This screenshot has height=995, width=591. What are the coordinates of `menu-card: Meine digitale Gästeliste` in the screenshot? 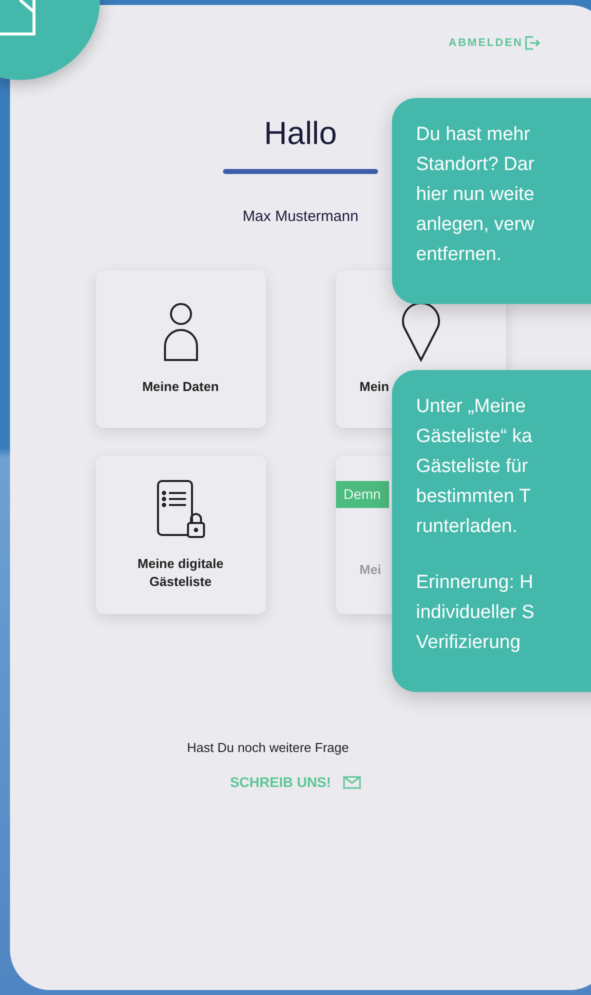 It's located at (181, 535).